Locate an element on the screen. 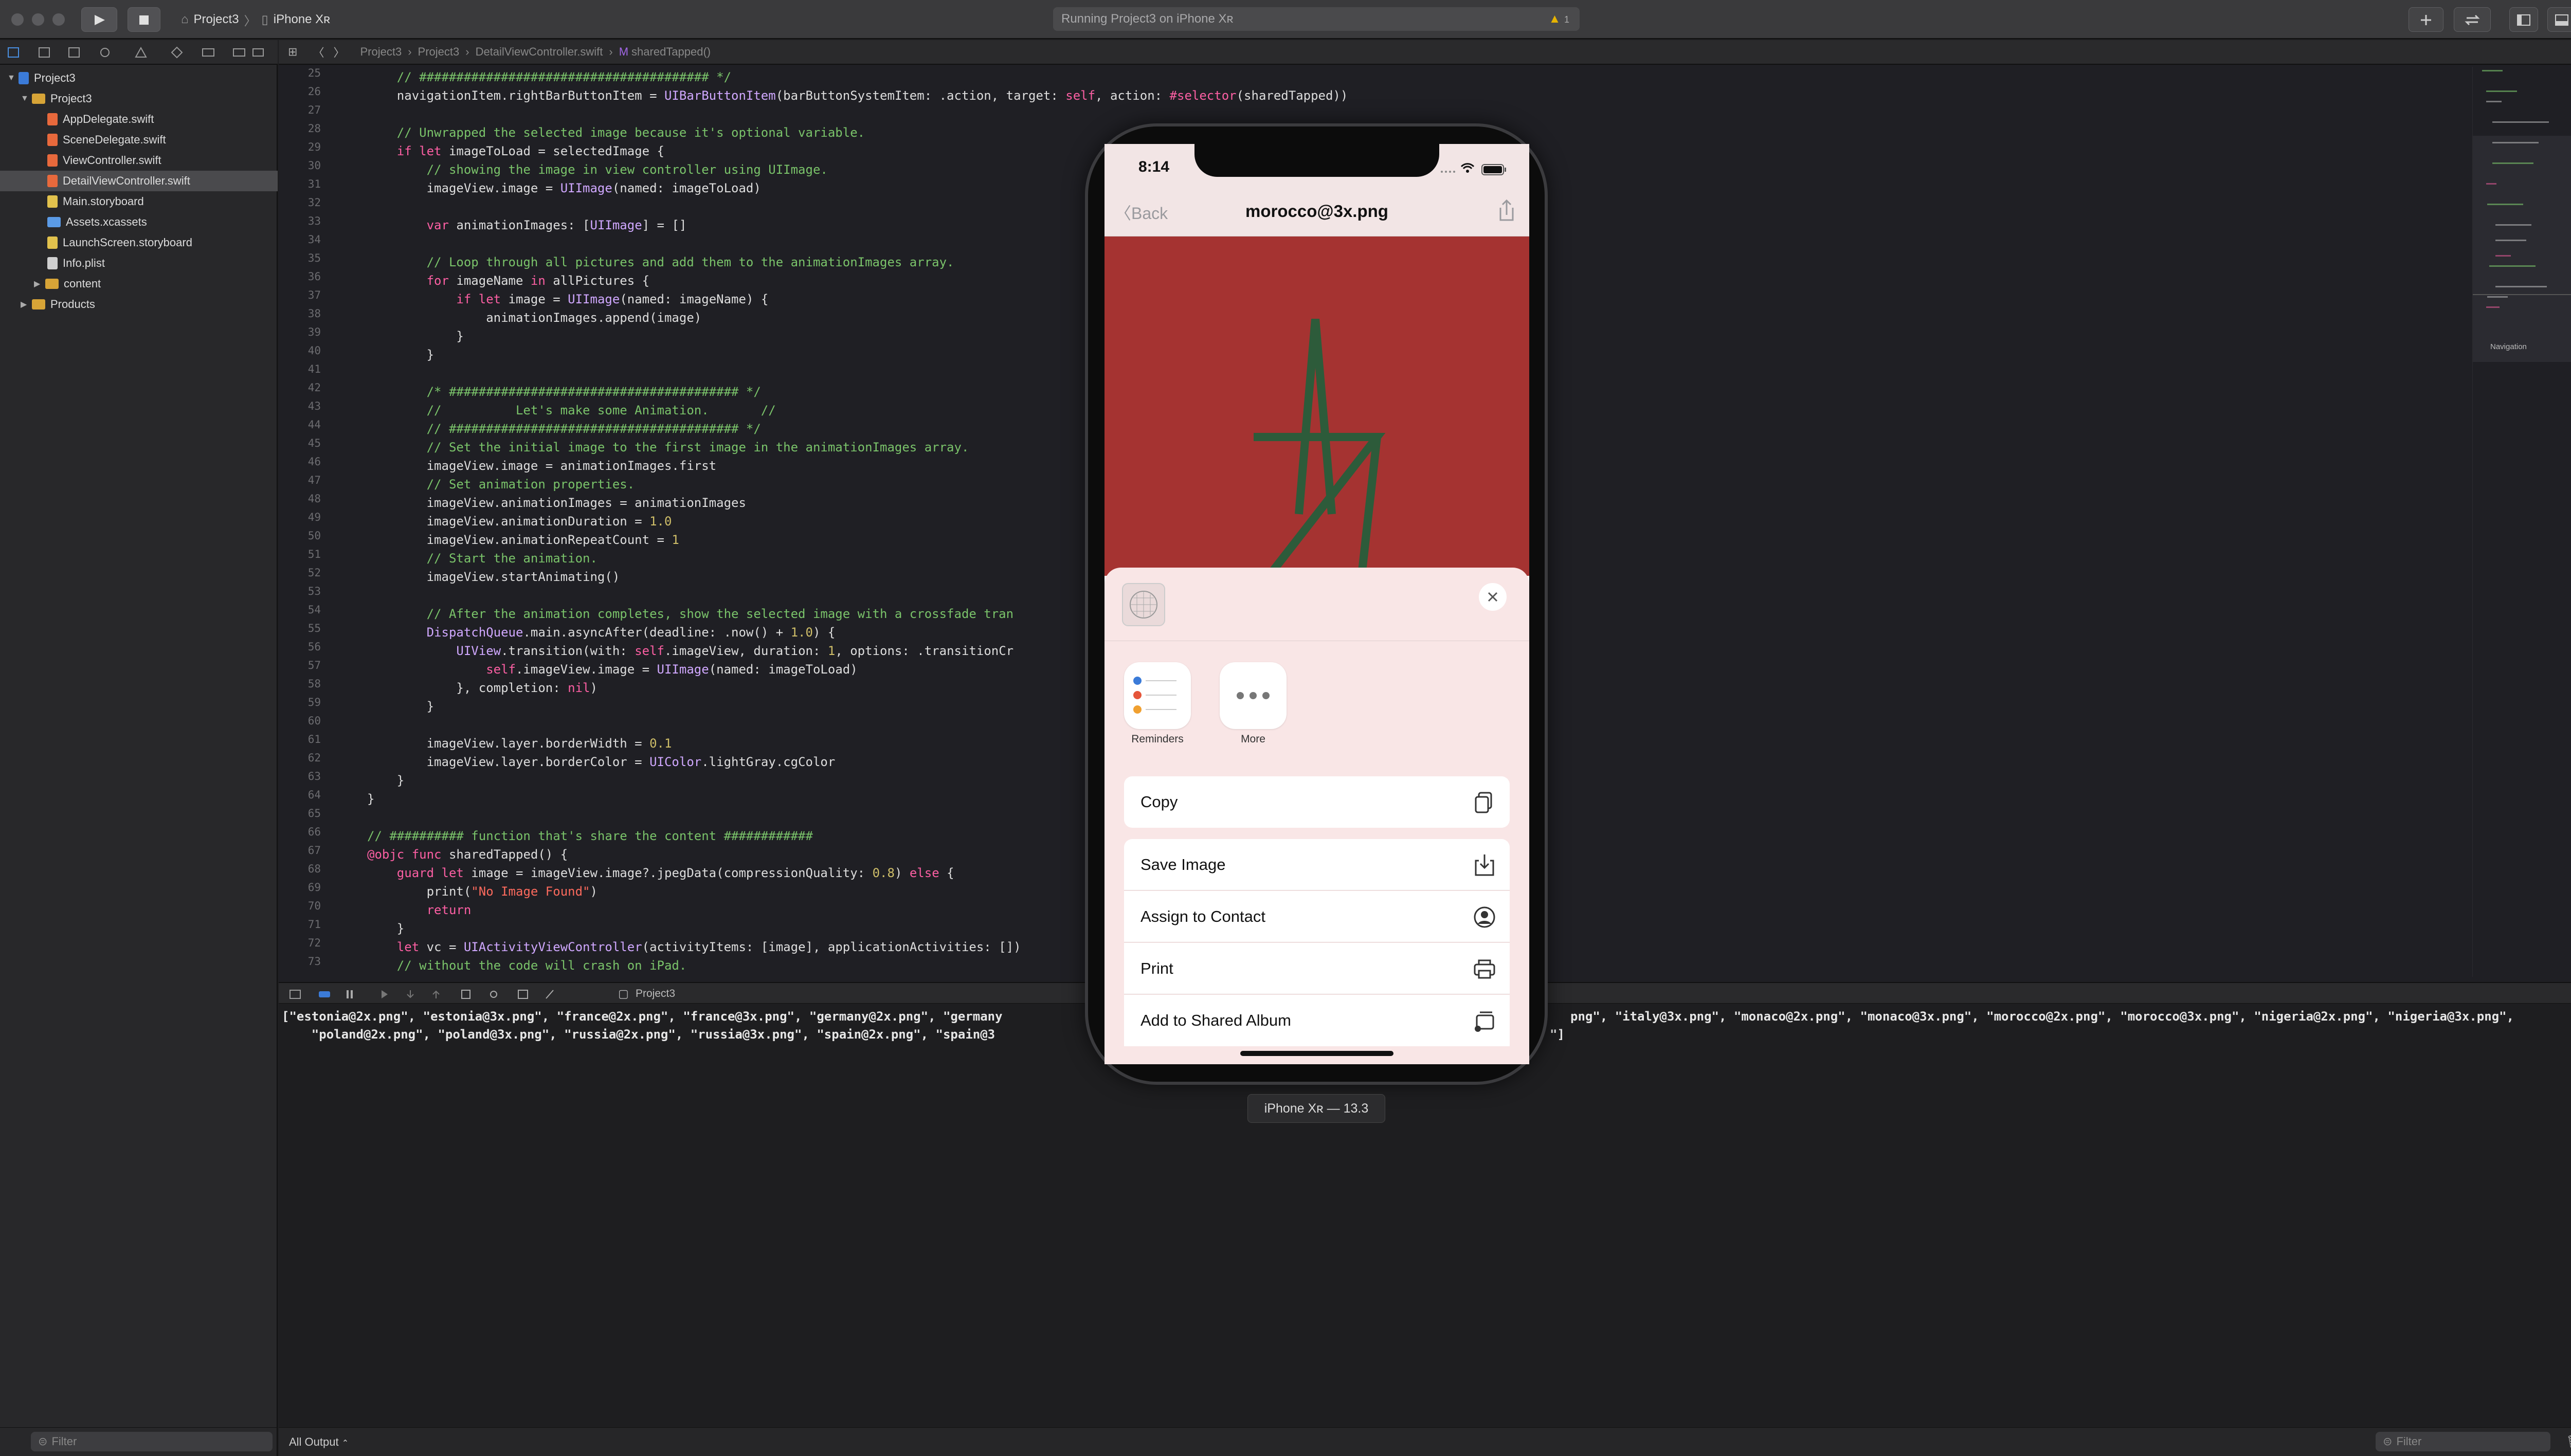 This screenshot has width=2571, height=1456. console-filter-field: ⊜ Filter is located at coordinates (2463, 1441).